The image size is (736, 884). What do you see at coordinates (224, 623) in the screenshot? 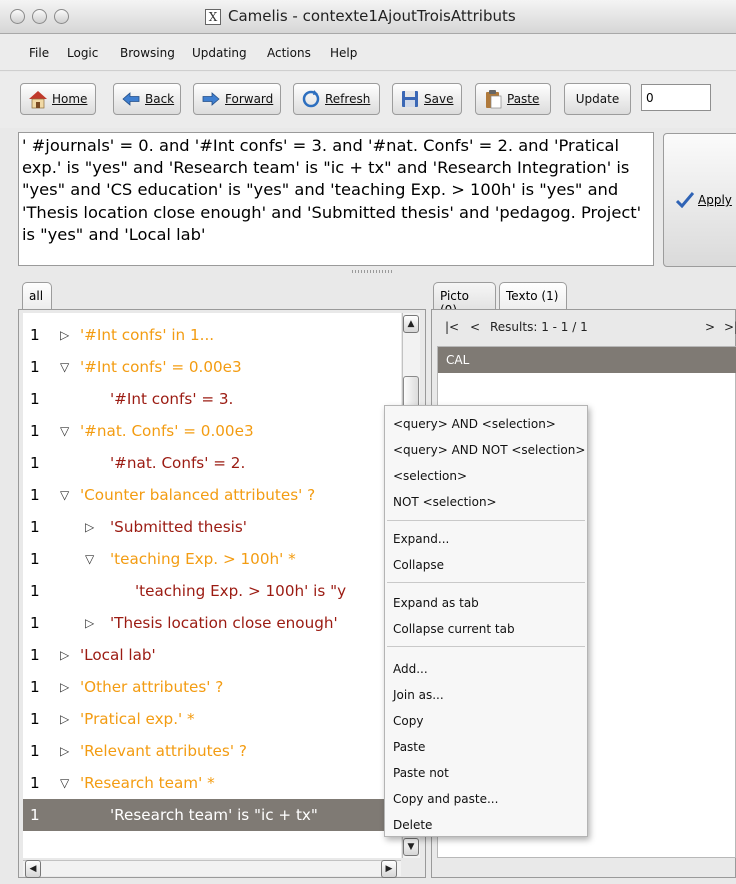
I see `tree-row-label: 'Thesis location close enough'` at bounding box center [224, 623].